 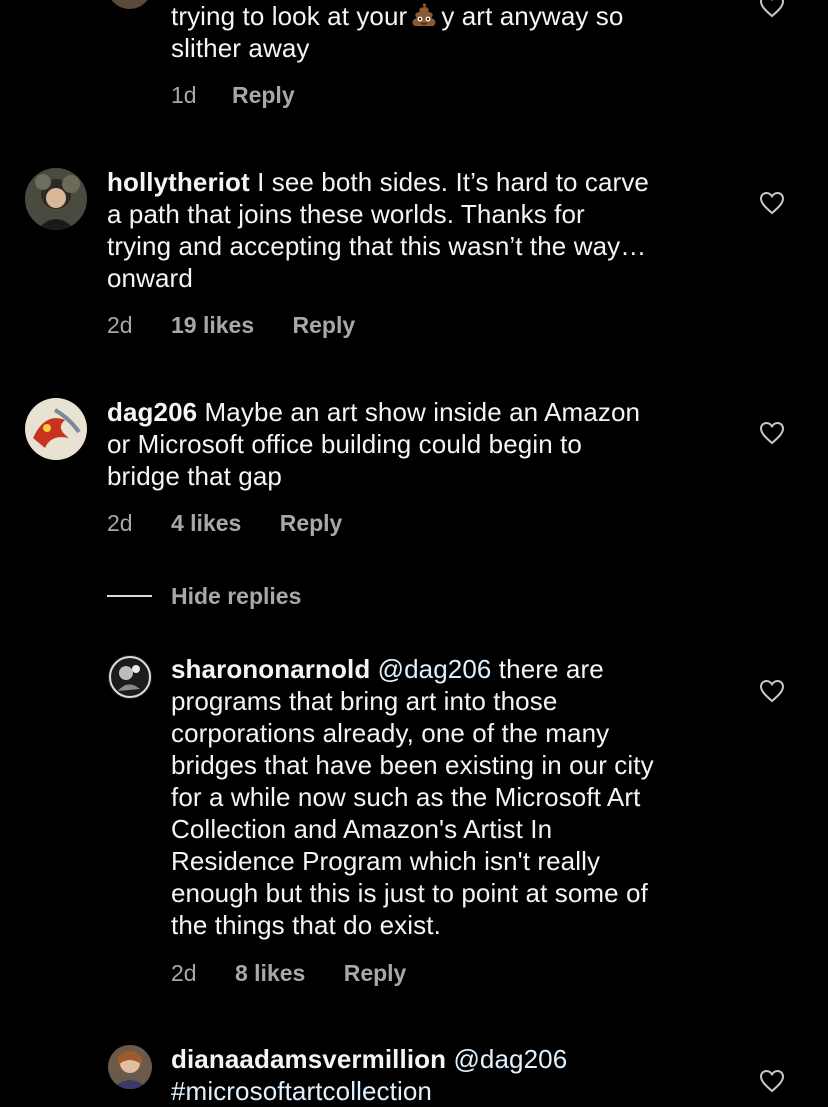 What do you see at coordinates (308, 1059) in the screenshot?
I see `username: dianaadamsvermillion` at bounding box center [308, 1059].